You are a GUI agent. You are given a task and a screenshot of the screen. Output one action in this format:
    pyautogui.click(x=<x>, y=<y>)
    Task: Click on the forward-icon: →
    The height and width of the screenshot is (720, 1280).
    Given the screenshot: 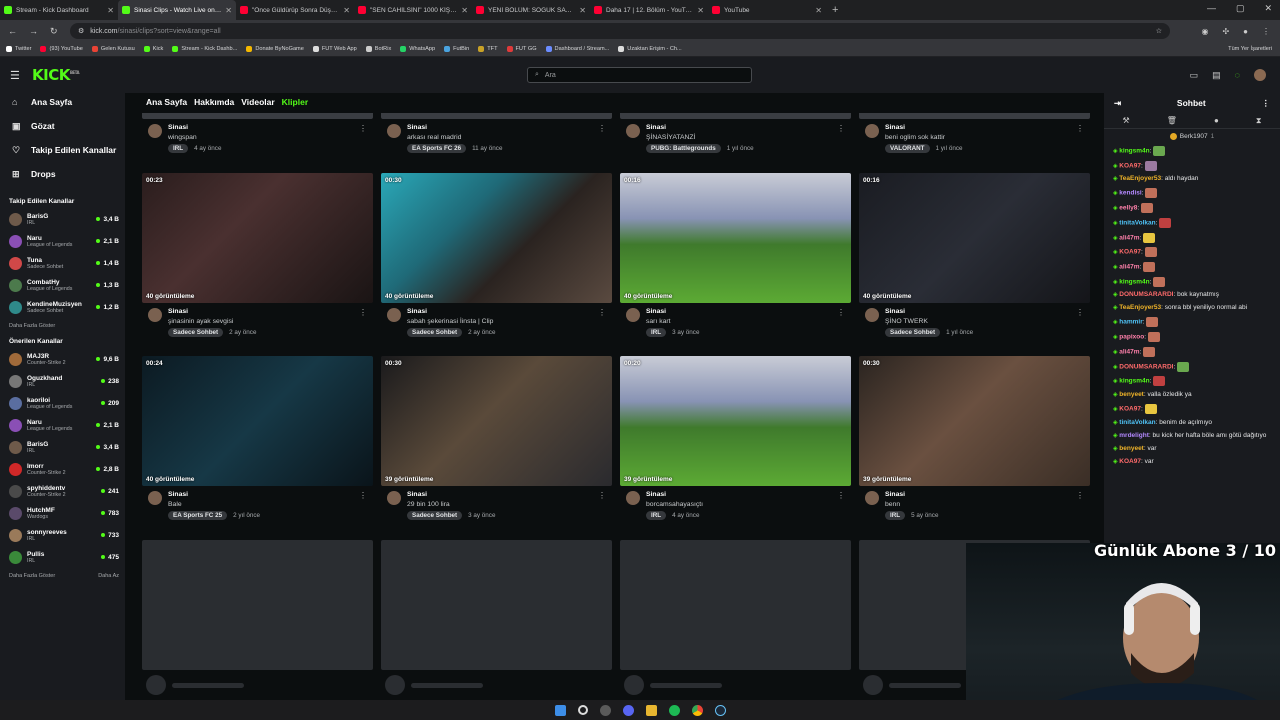 What is the action you would take?
    pyautogui.click(x=33, y=31)
    